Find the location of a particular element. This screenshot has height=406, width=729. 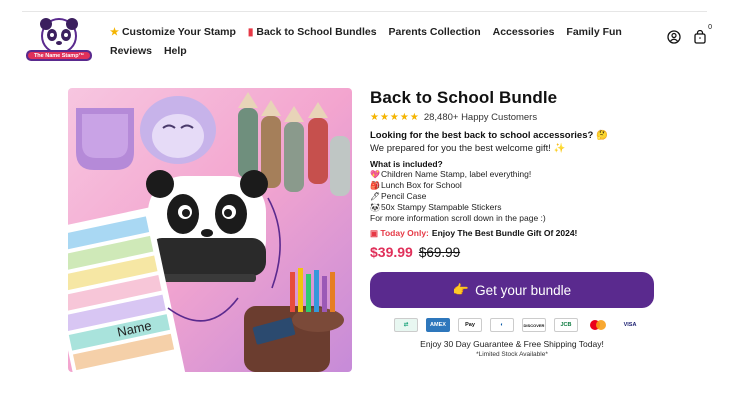

pointing-hand-icon: 👉 is located at coordinates (461, 289).